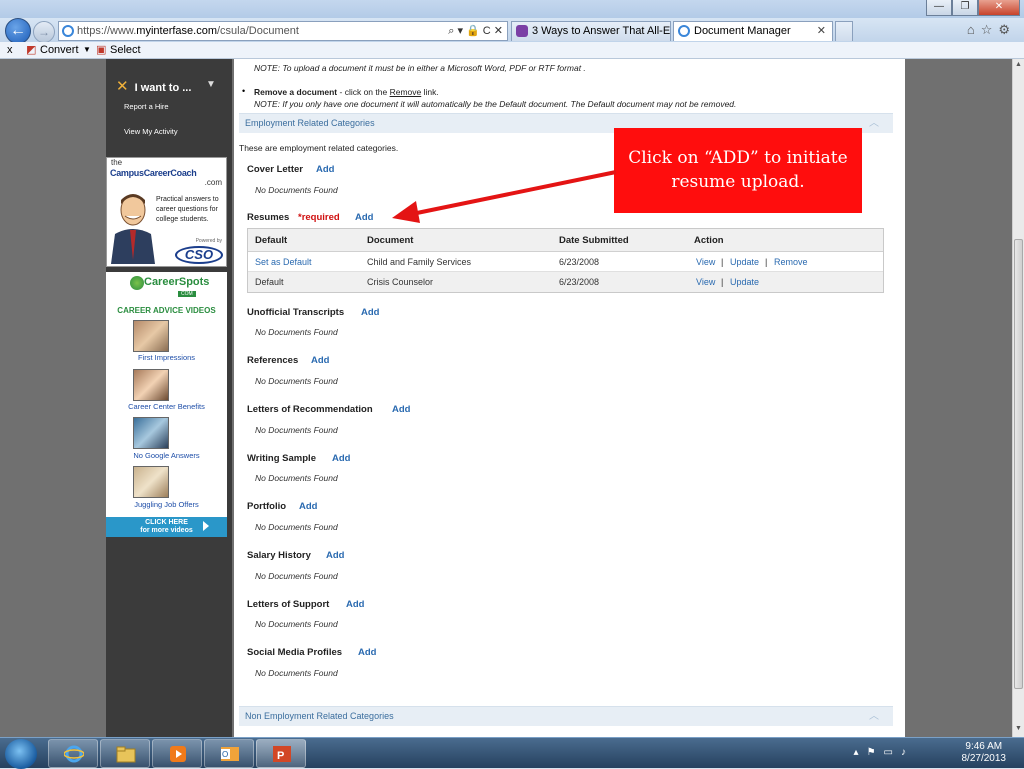 The width and height of the screenshot is (1024, 769). Describe the element at coordinates (844, 31) in the screenshot. I see `new-tab-button` at that location.